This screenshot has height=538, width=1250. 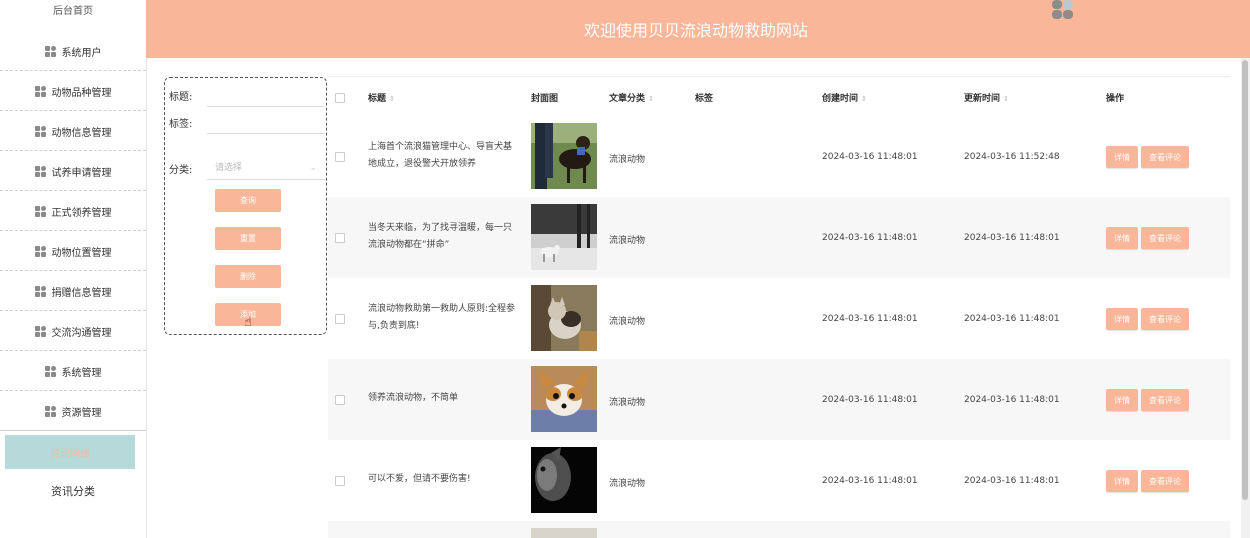 What do you see at coordinates (81, 213) in the screenshot?
I see `sidebar-item-label: 正式领养管理` at bounding box center [81, 213].